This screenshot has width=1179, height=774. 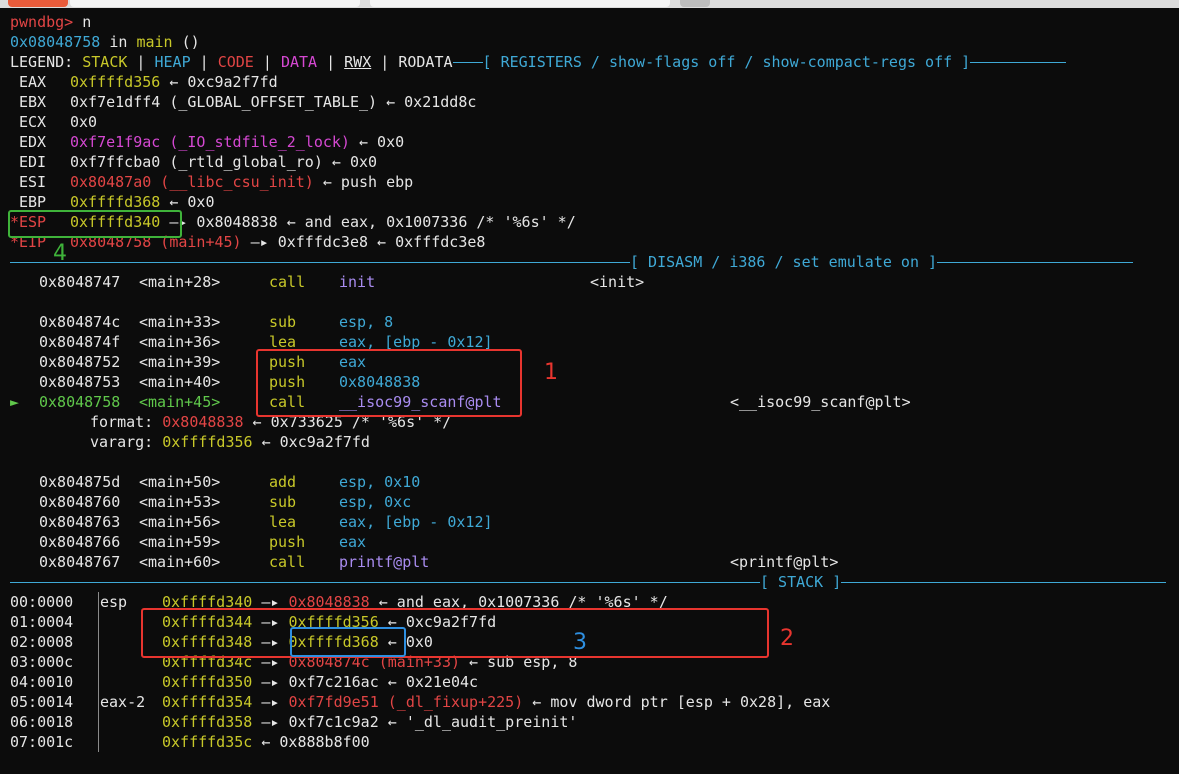 What do you see at coordinates (84, 122) in the screenshot?
I see `register-value: 0x0` at bounding box center [84, 122].